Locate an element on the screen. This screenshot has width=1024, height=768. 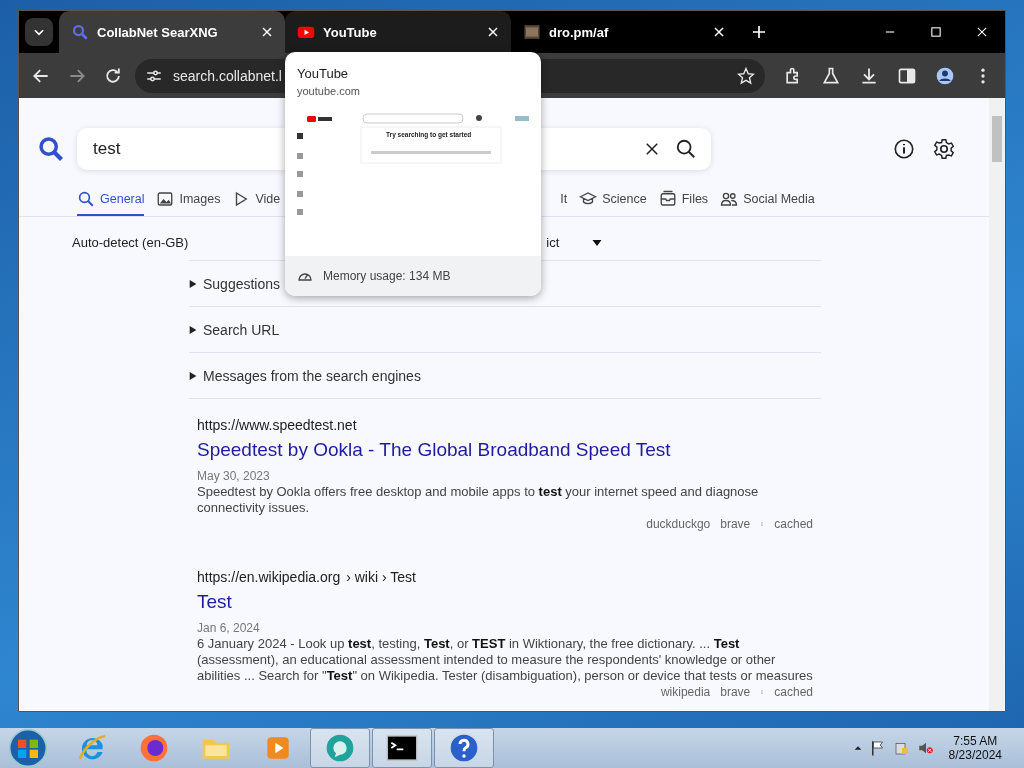
preview-url: youtube.com is located at coordinates (328, 90).